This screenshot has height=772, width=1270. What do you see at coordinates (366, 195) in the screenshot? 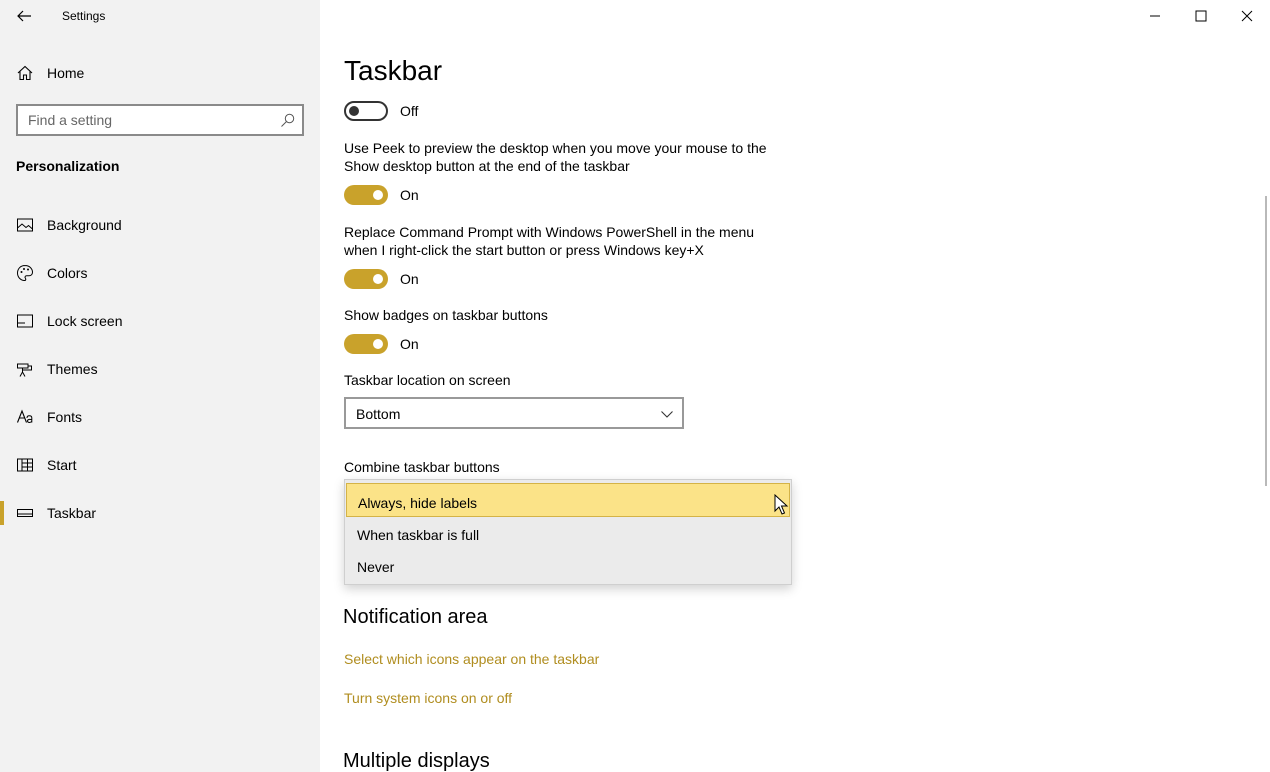
I see `peek-toggle` at bounding box center [366, 195].